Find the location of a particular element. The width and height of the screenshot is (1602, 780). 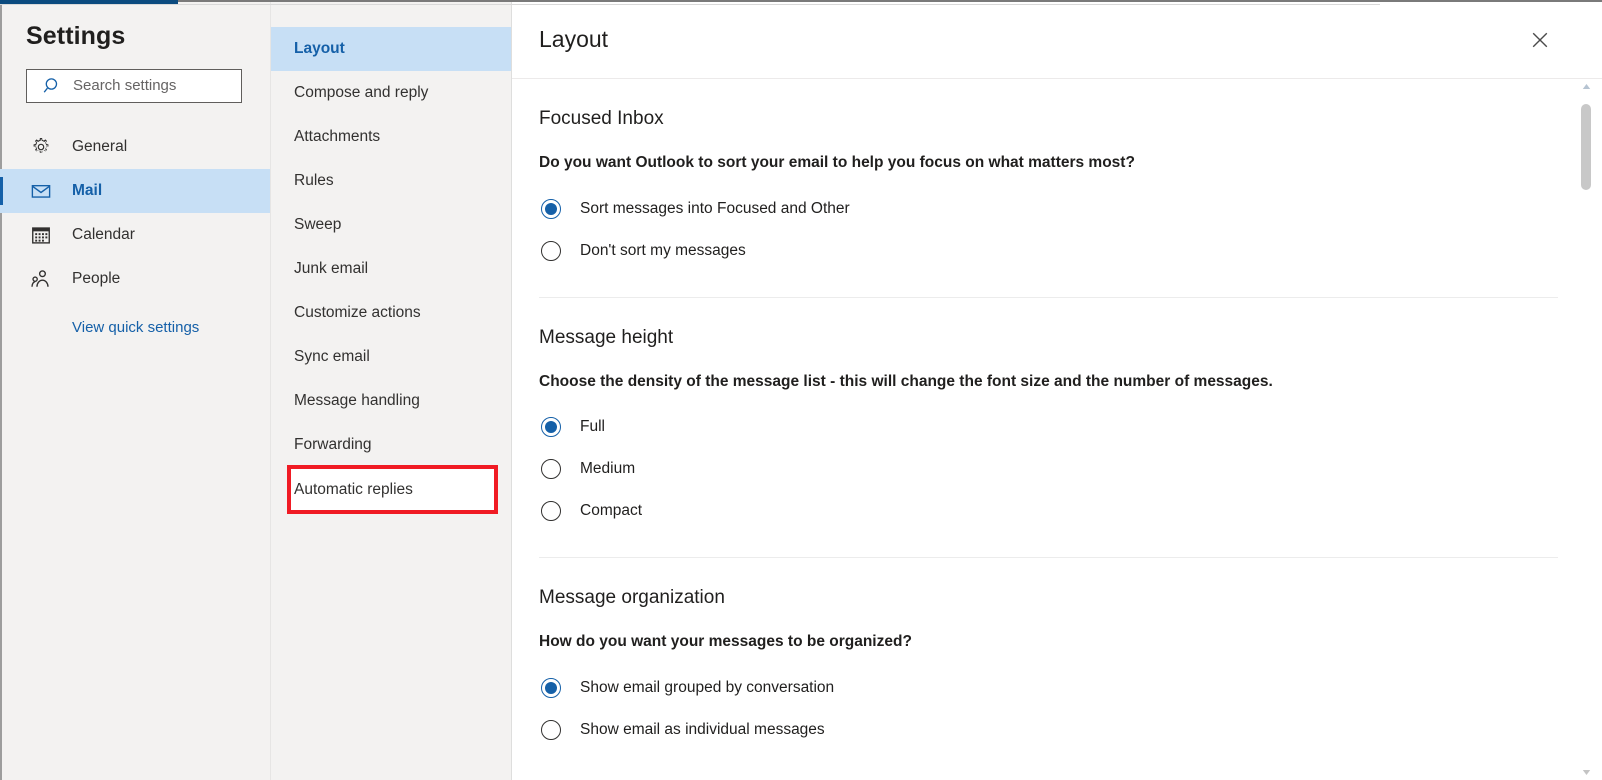

chevron-up-icon is located at coordinates (1586, 86).